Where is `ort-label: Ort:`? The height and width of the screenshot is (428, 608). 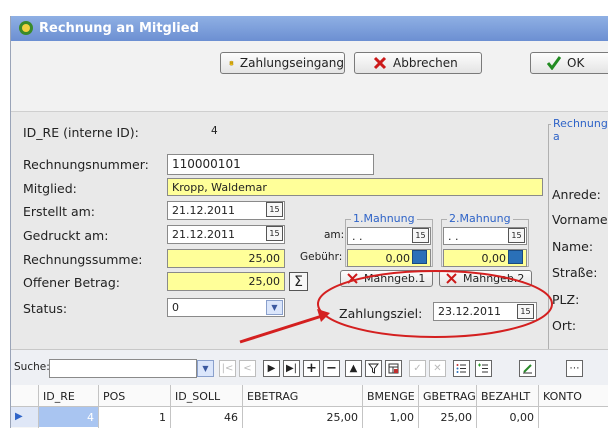
ort-label: Ort: is located at coordinates (564, 325).